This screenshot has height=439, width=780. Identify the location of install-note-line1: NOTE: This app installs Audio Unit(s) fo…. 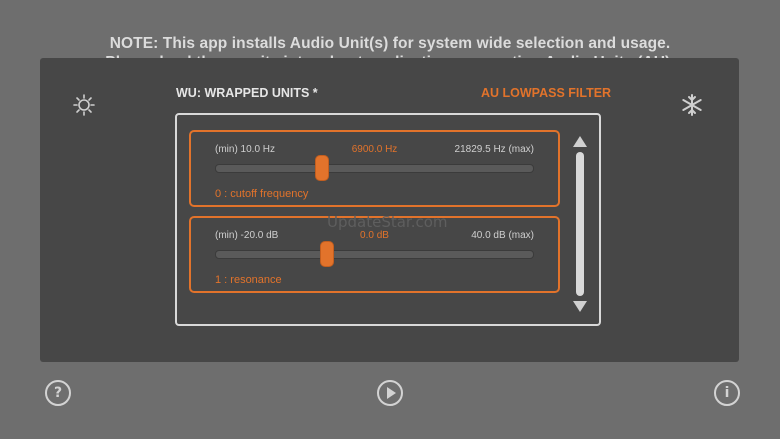
(390, 43).